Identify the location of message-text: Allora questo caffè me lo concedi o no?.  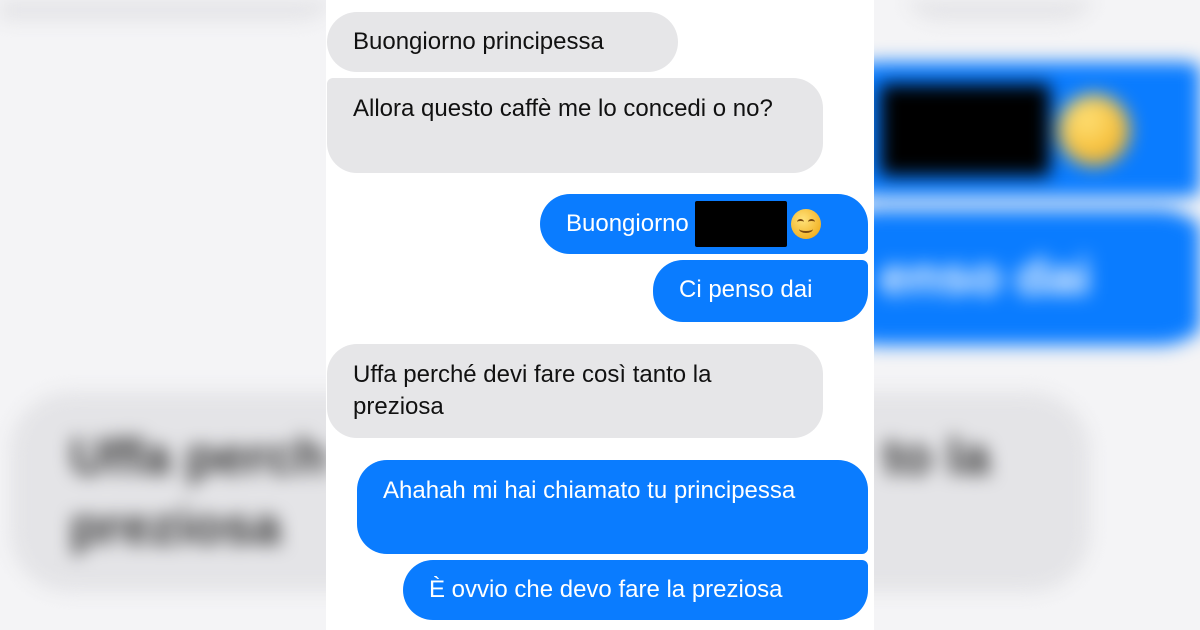
(563, 108).